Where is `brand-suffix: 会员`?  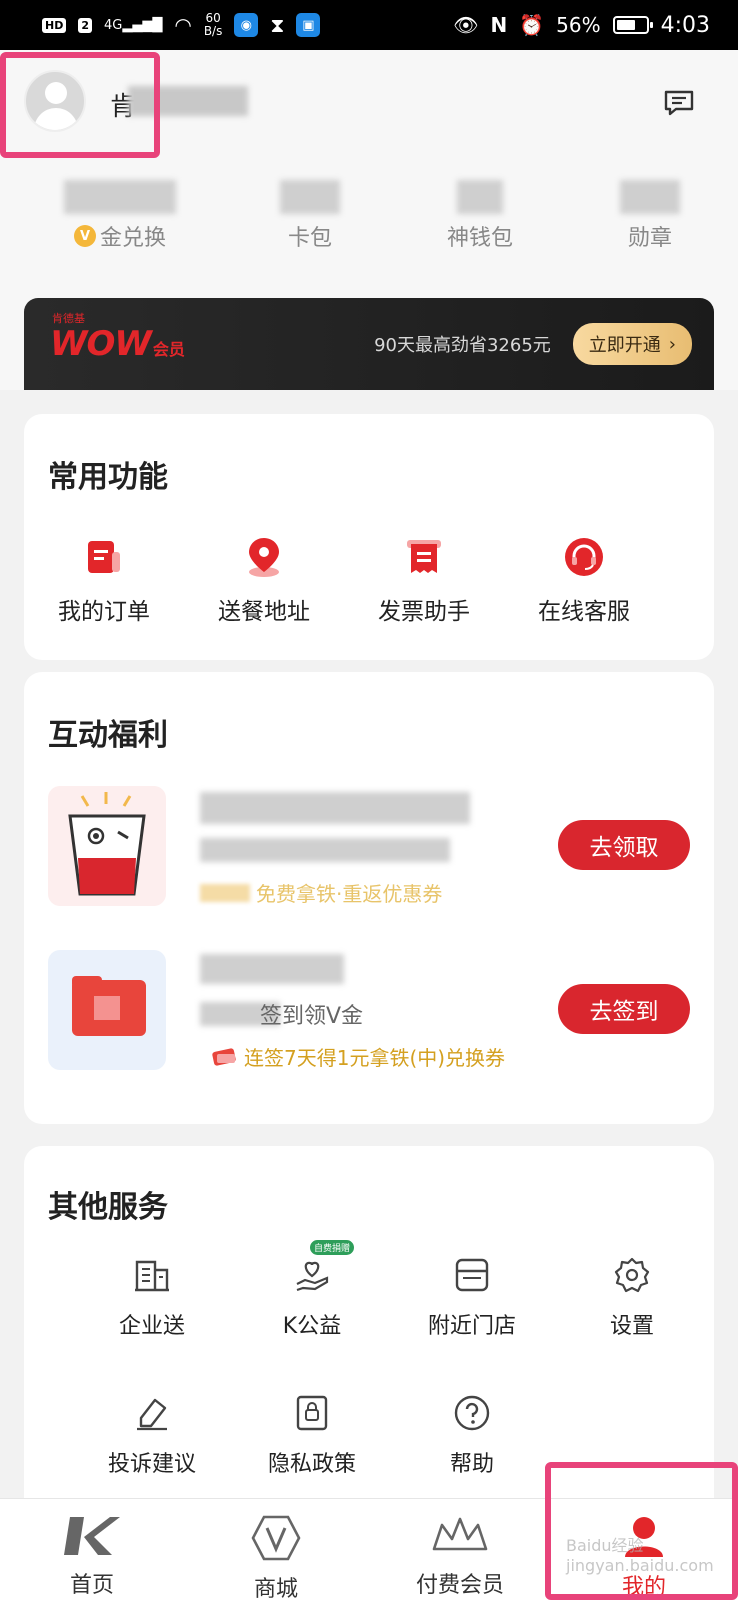 brand-suffix: 会员 is located at coordinates (168, 349).